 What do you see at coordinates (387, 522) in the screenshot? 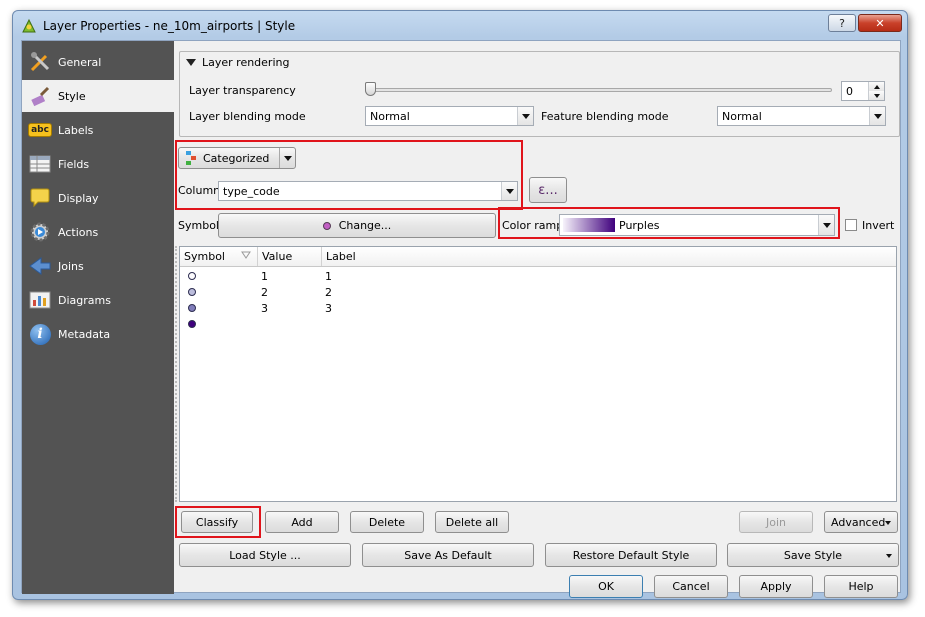
I see `delete-button: Delete` at bounding box center [387, 522].